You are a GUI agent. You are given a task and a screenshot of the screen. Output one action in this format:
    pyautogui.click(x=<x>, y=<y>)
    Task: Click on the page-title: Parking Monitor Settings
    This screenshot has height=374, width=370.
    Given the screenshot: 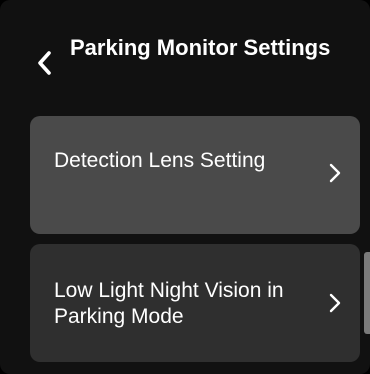 What is the action you would take?
    pyautogui.click(x=200, y=47)
    